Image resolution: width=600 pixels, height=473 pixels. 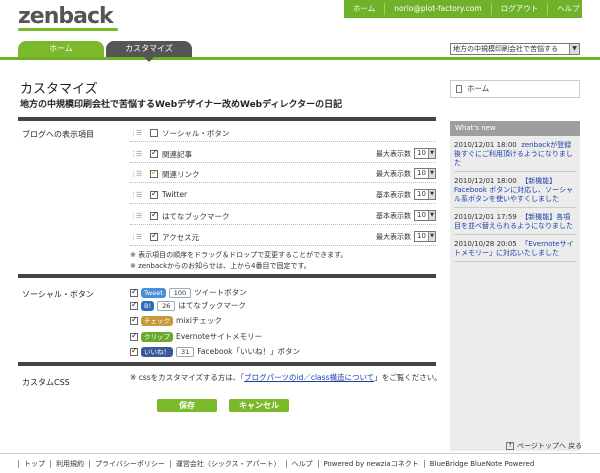 What do you see at coordinates (438, 9) in the screenshot?
I see `top-nav-account: norio@plot-factory.com` at bounding box center [438, 9].